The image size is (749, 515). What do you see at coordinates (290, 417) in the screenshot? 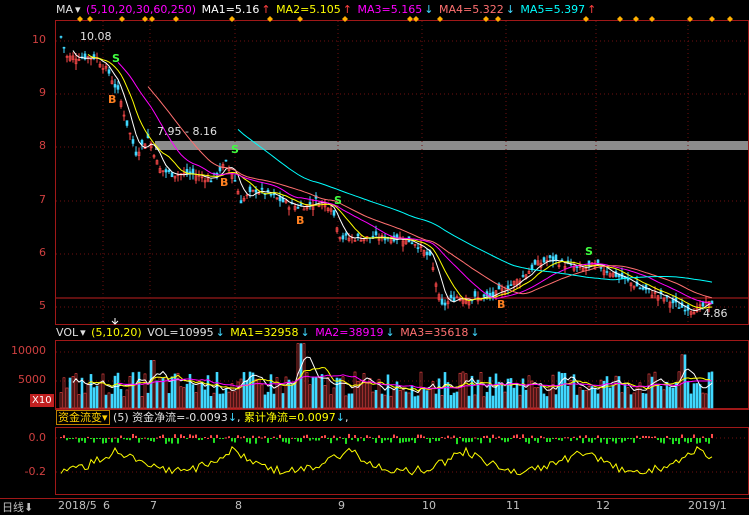
I see `flow-cumulative-value: 累计净流=0.0097` at bounding box center [290, 417].